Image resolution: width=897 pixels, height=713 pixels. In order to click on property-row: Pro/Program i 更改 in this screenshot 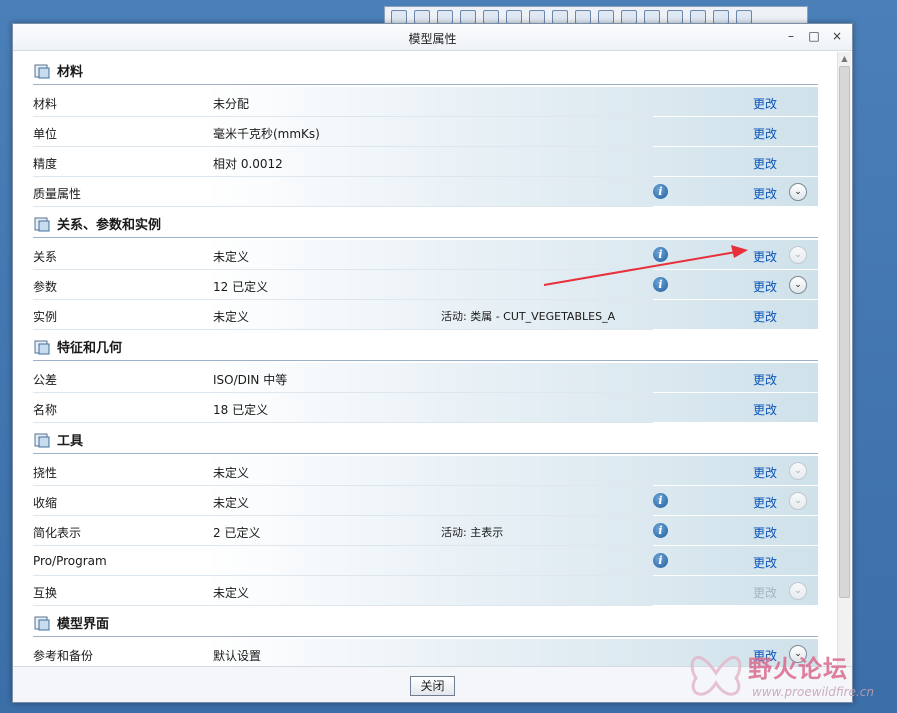, I will do `click(425, 561)`.